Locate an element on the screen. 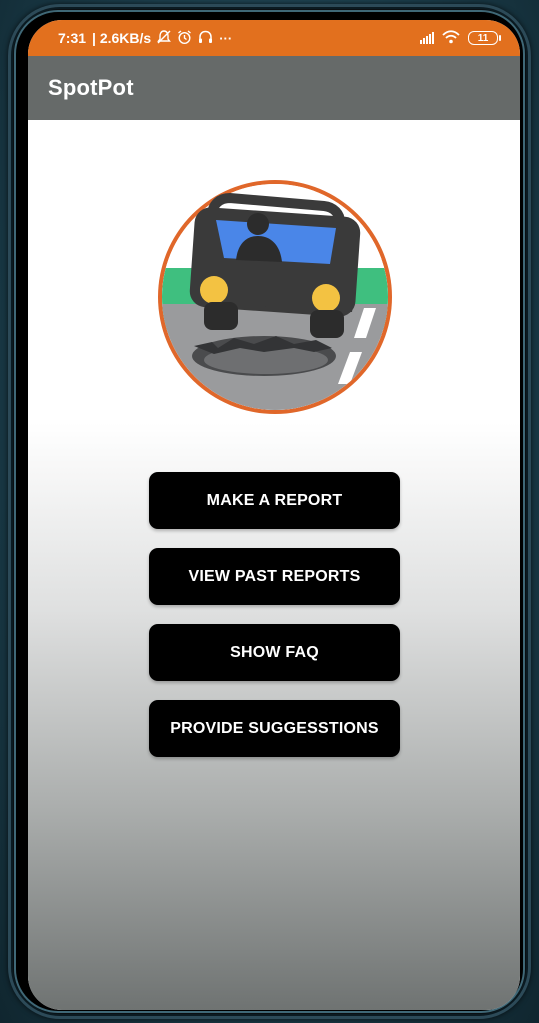 This screenshot has height=1023, width=539. show-faq-button: SHOW FAQ is located at coordinates (274, 652).